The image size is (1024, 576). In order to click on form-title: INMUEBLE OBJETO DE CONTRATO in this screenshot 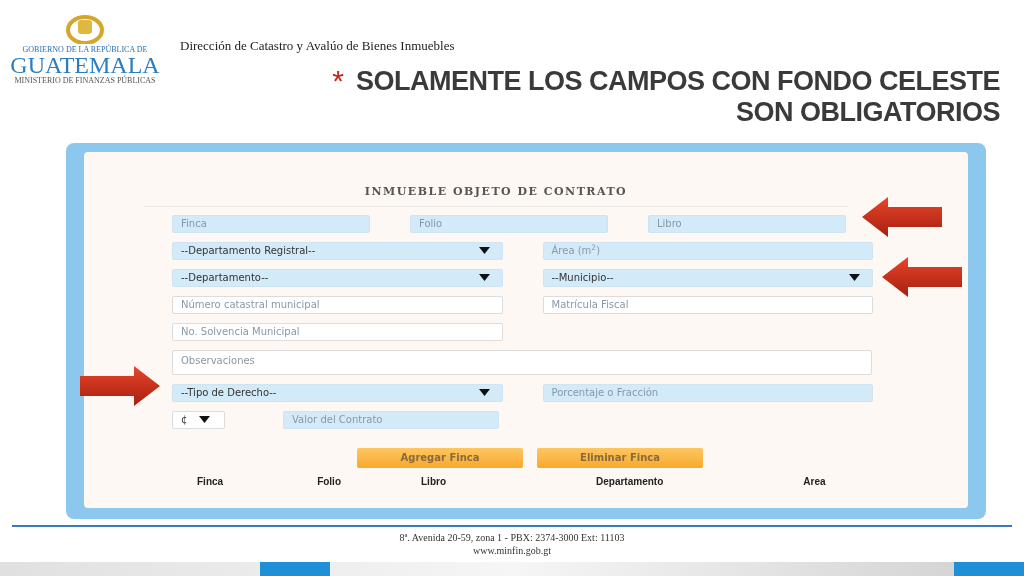, I will do `click(496, 192)`.